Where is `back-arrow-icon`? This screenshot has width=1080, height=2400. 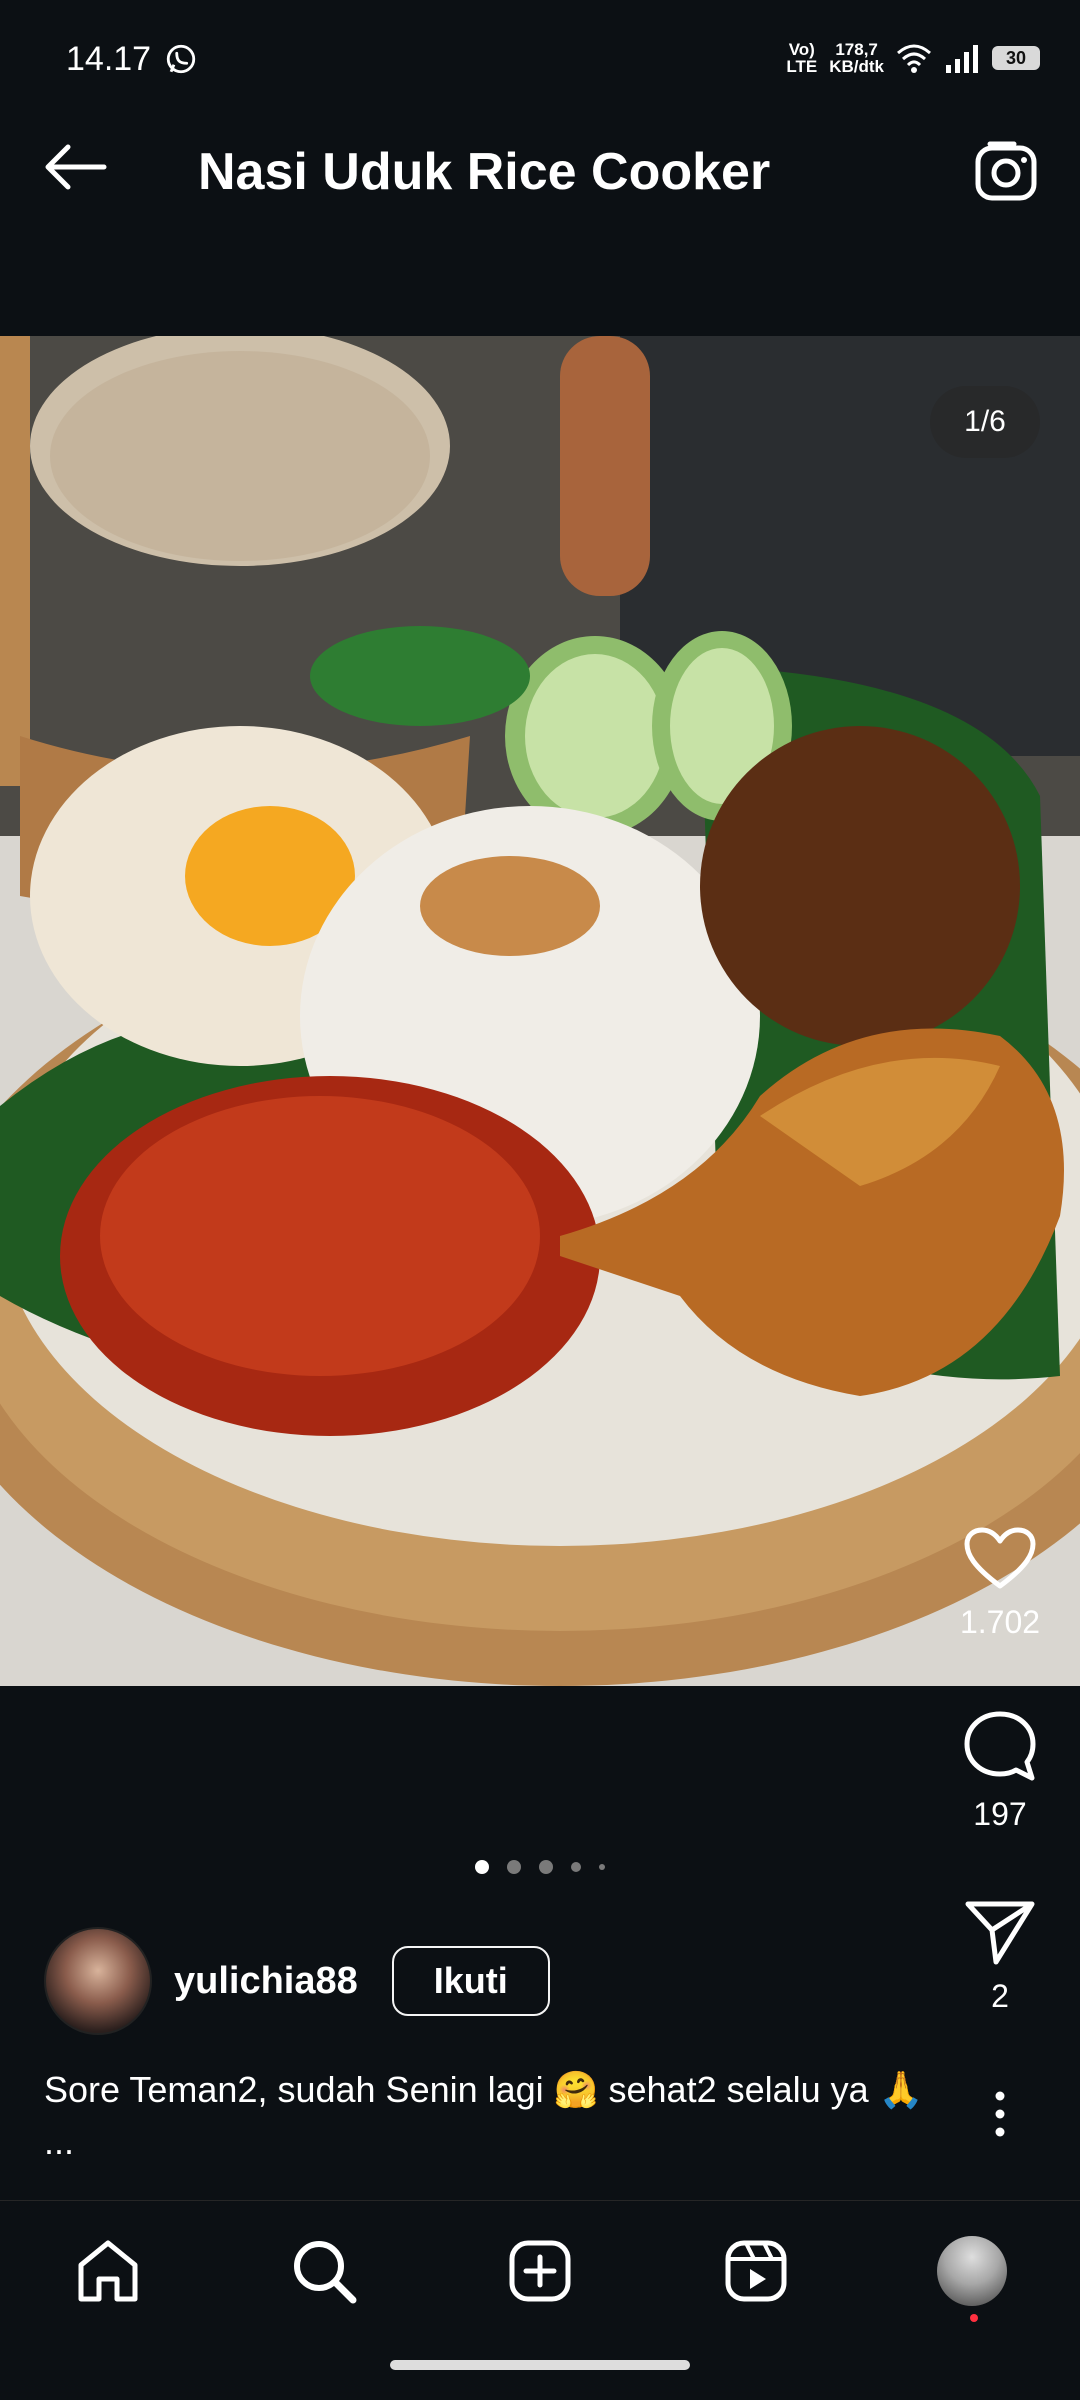
back-arrow-icon is located at coordinates (75, 167).